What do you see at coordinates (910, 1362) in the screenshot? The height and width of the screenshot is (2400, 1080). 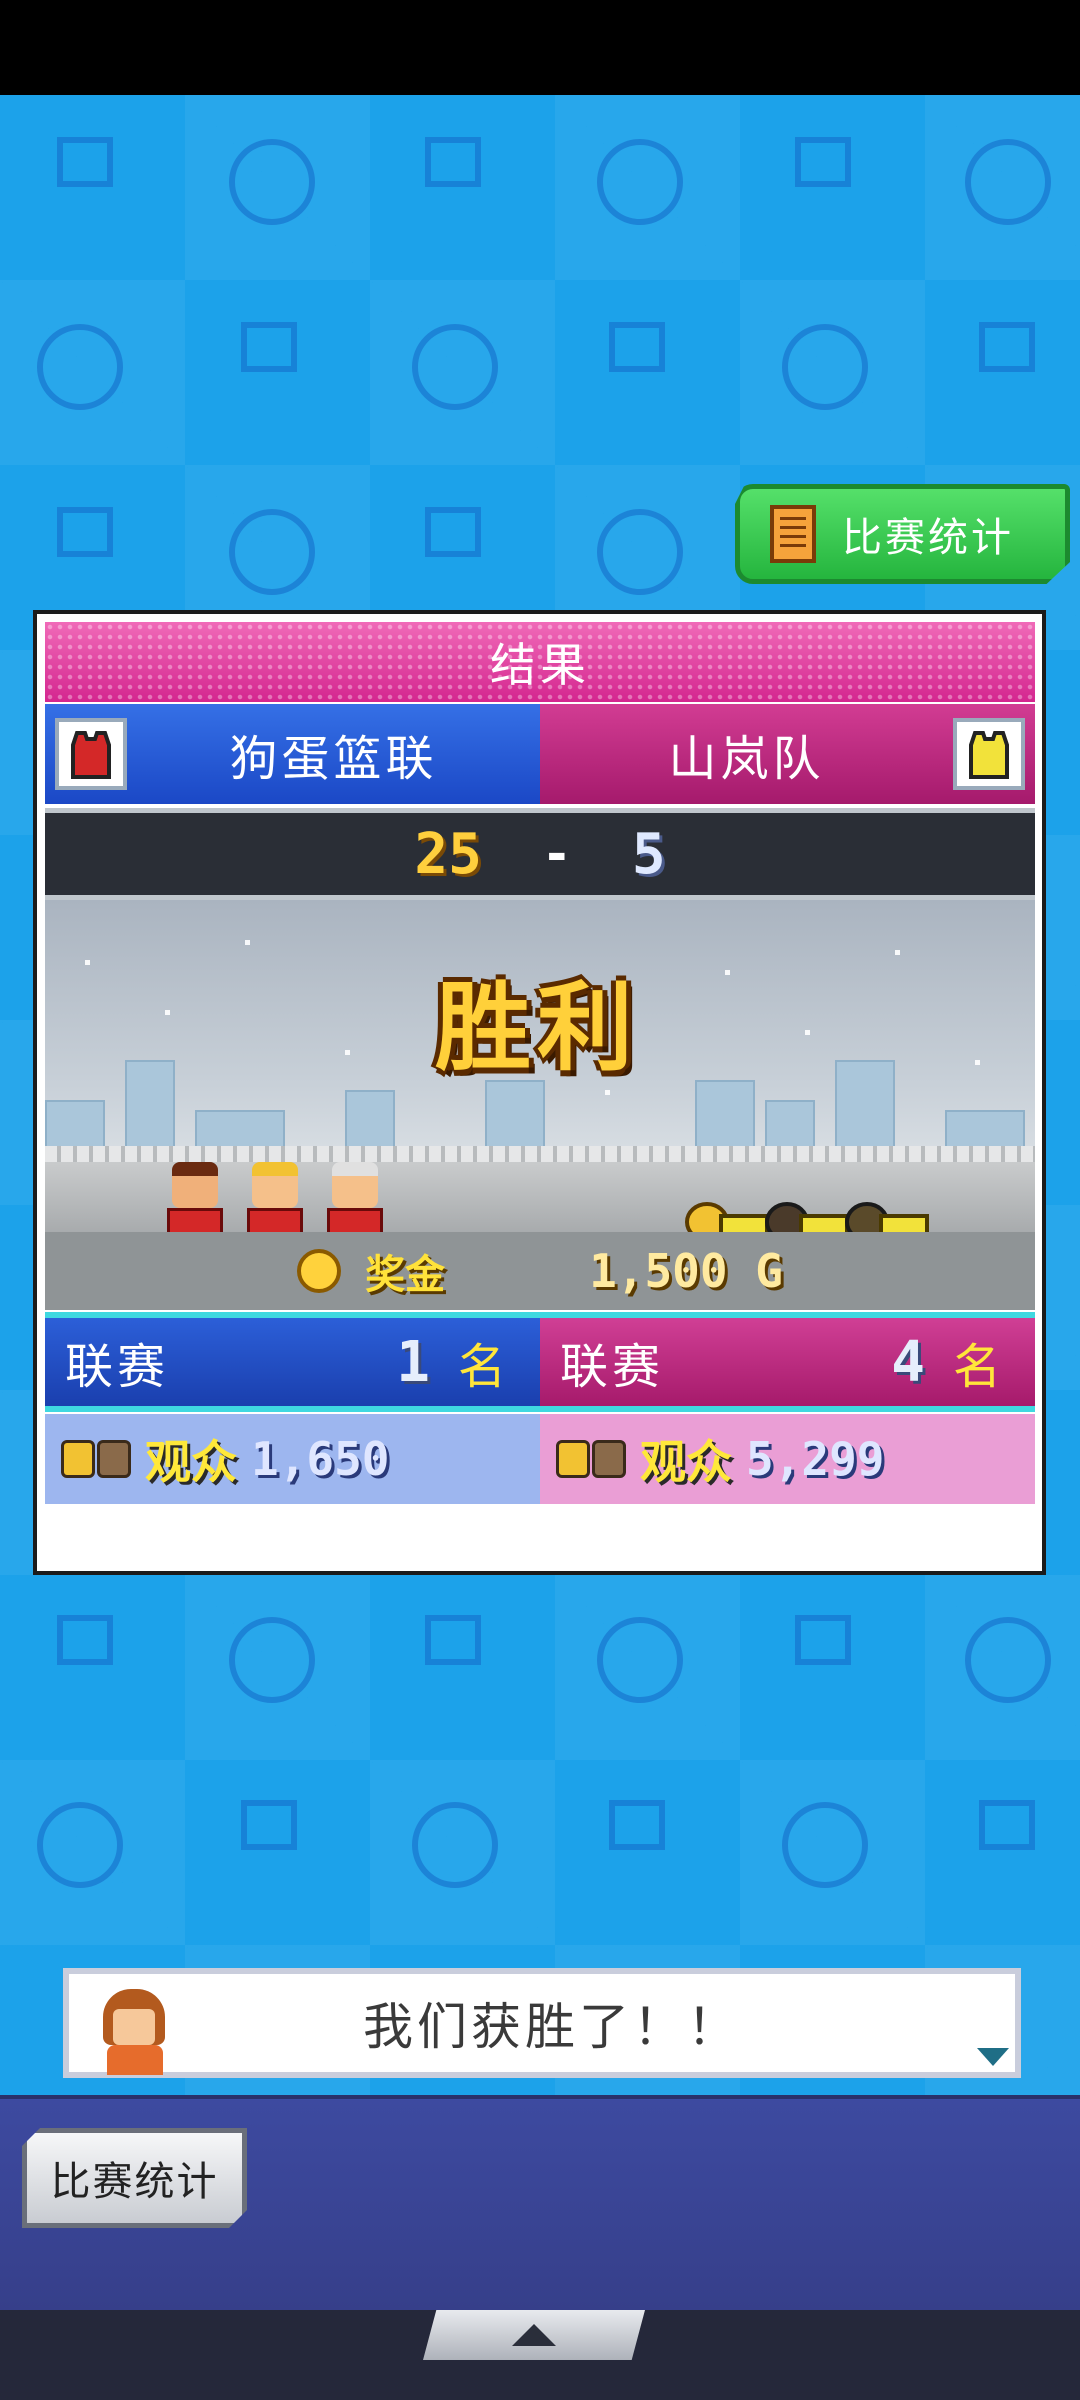 I see `away-rank-number: 4` at bounding box center [910, 1362].